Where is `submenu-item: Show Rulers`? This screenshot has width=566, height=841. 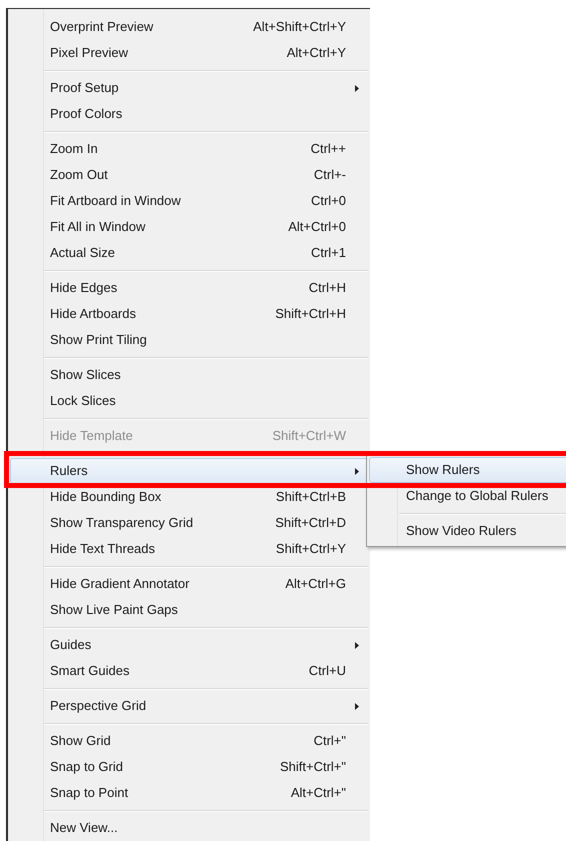
submenu-item: Show Rulers is located at coordinates (467, 470).